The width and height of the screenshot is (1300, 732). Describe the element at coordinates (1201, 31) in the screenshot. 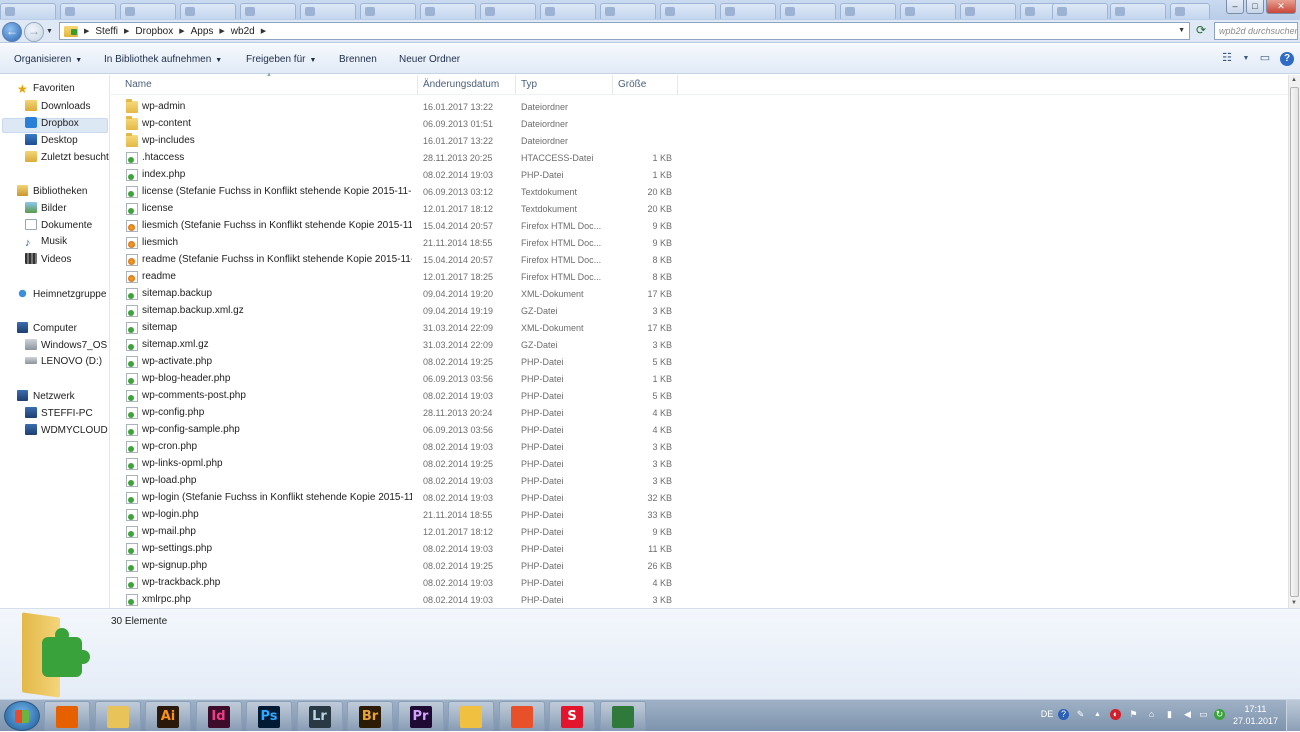

I see `refresh-icon: ⟳` at that location.